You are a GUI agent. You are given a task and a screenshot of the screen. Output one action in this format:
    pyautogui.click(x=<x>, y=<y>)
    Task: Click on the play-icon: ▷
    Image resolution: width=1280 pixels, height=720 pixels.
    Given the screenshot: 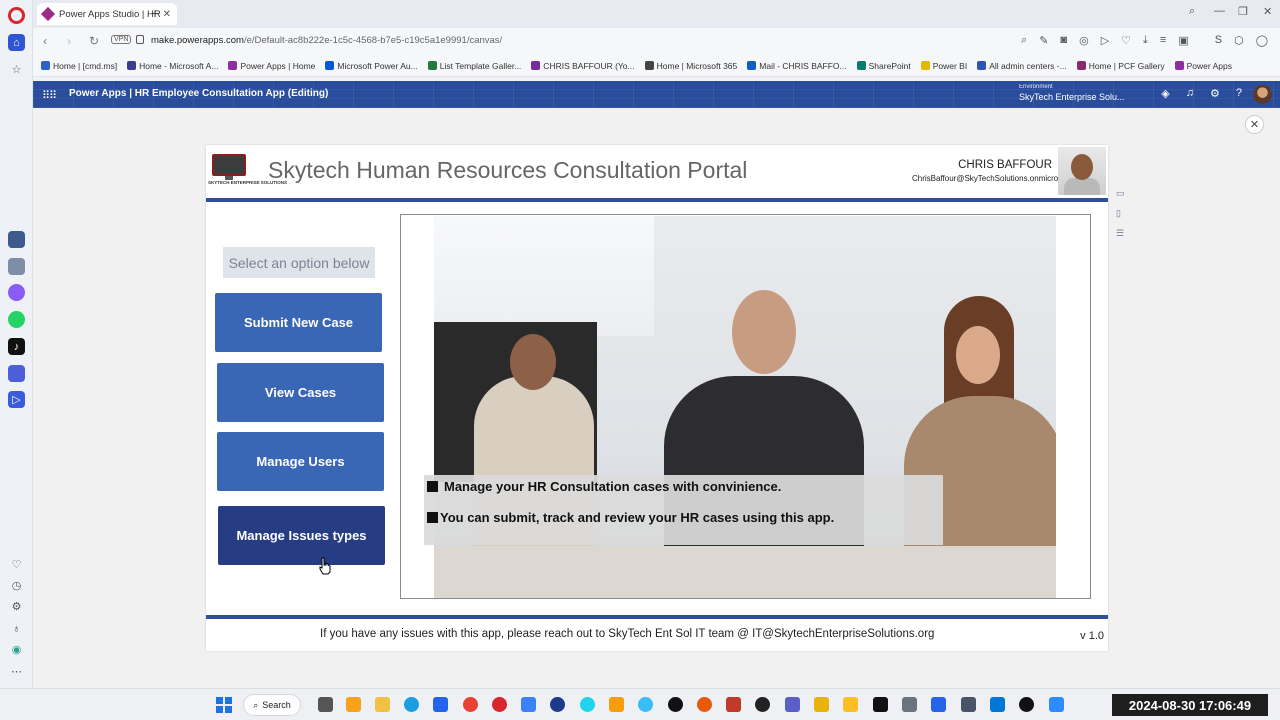 What is the action you would take?
    pyautogui.click(x=1105, y=40)
    